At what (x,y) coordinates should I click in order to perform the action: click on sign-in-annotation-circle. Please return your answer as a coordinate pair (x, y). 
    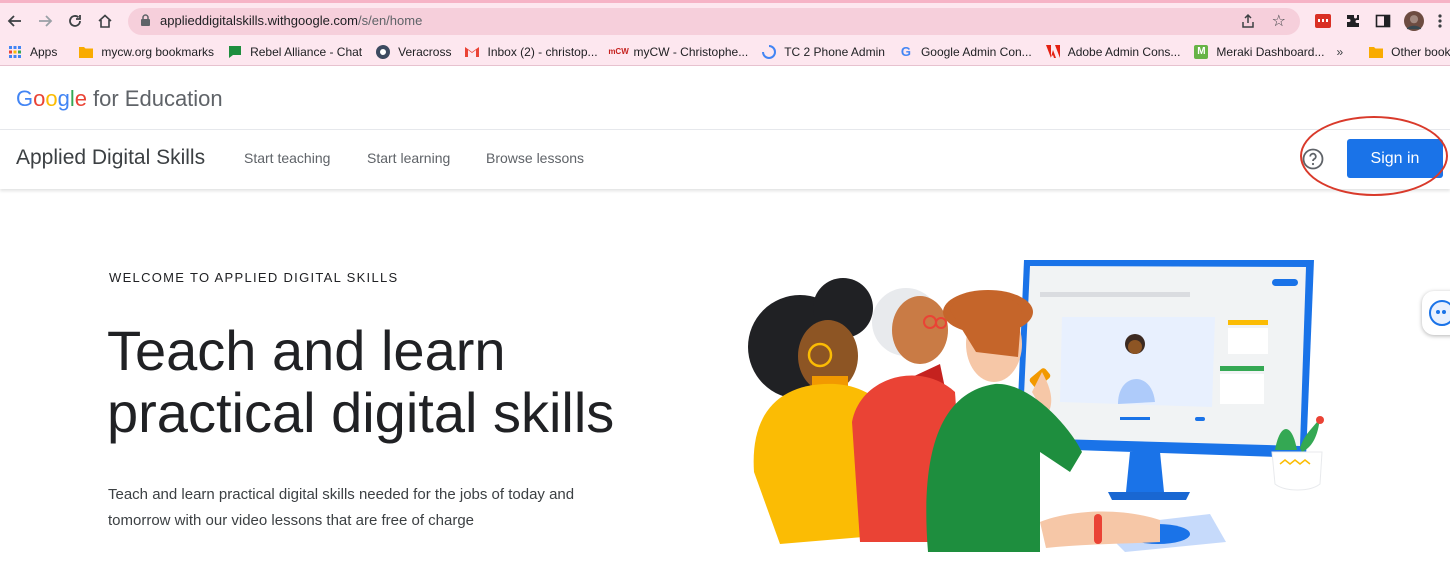
    Looking at the image, I should click on (1374, 156).